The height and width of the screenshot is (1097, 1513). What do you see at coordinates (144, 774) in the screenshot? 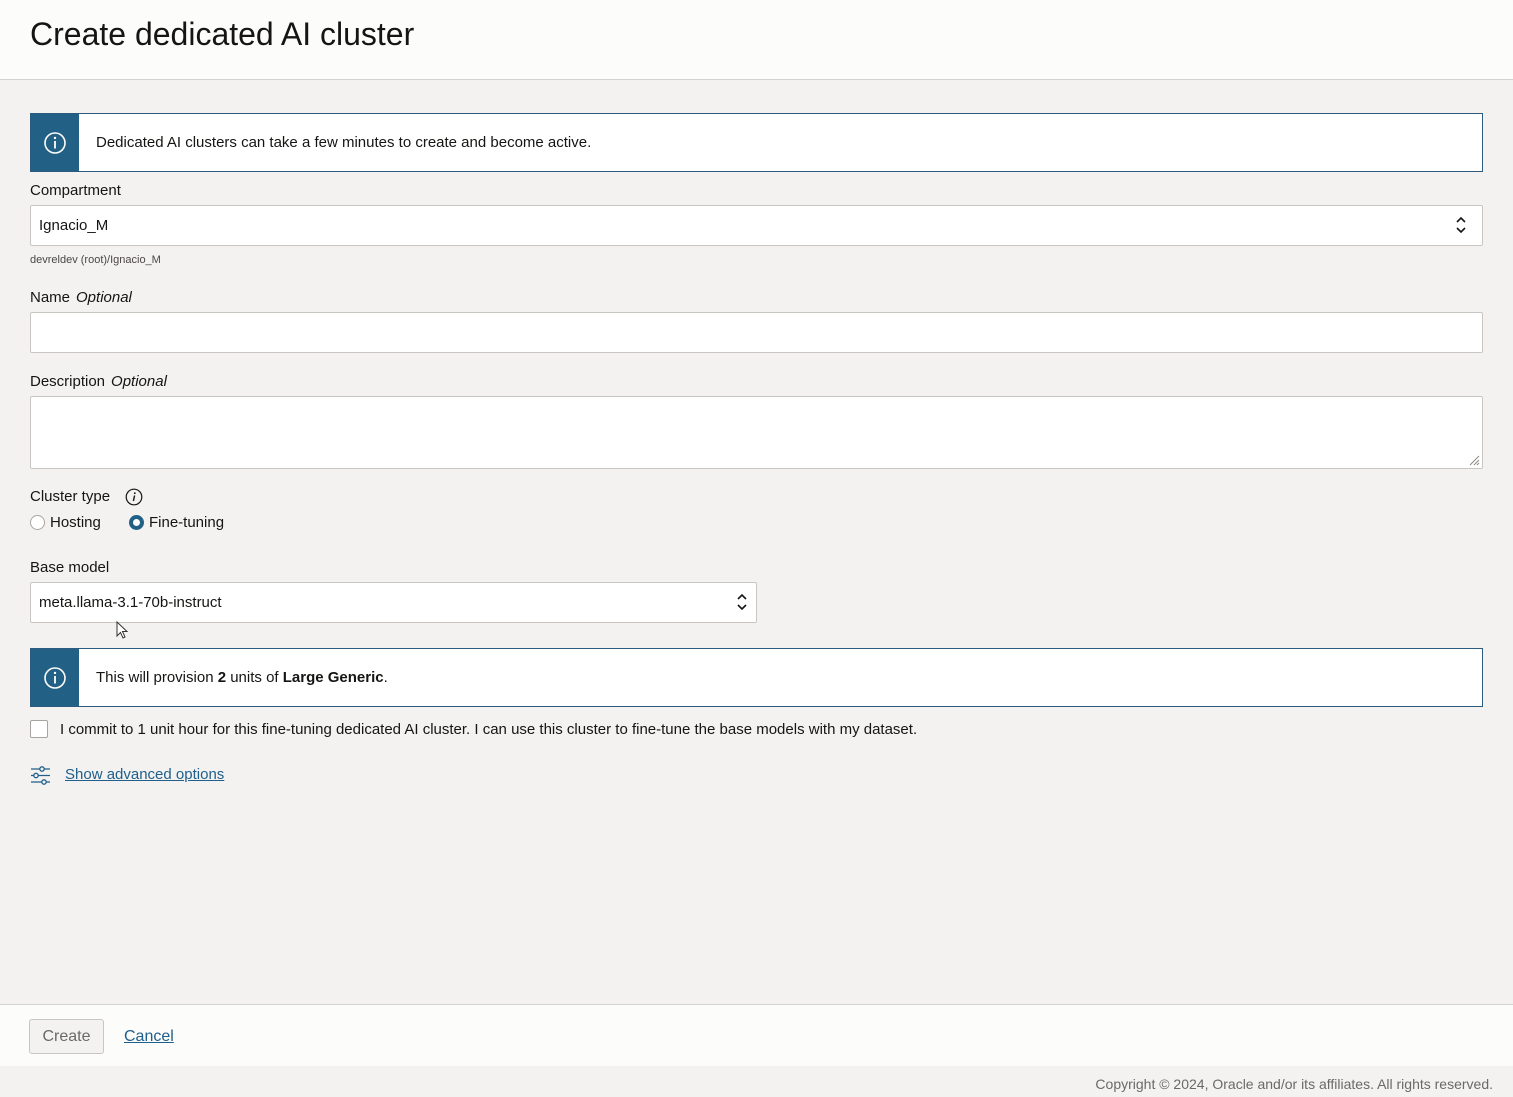
I see `show-advanced-options-link: Show advanced options` at bounding box center [144, 774].